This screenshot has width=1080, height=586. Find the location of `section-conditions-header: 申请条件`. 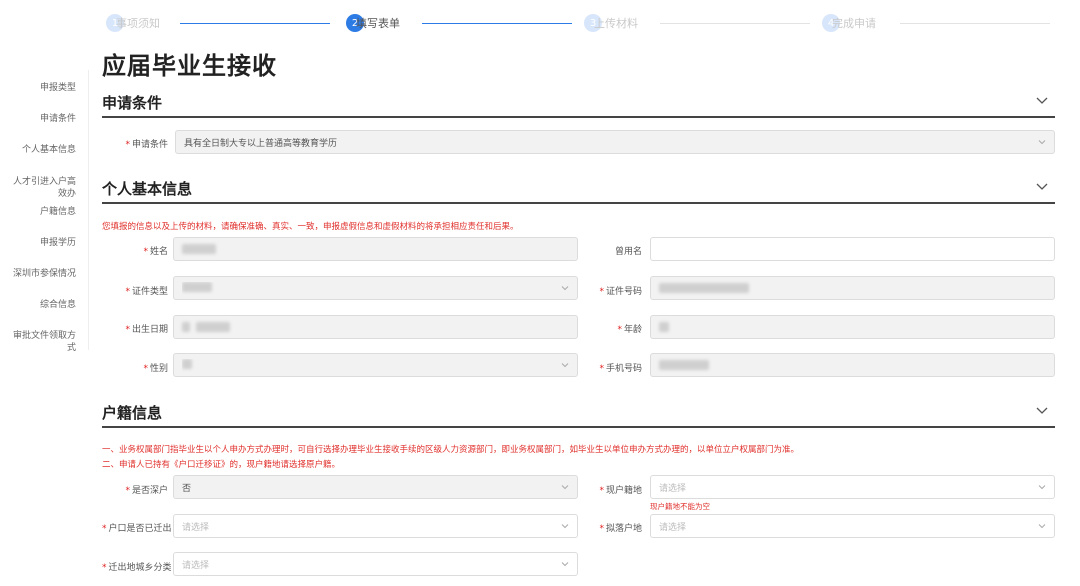

section-conditions-header: 申请条件 is located at coordinates (578, 105).